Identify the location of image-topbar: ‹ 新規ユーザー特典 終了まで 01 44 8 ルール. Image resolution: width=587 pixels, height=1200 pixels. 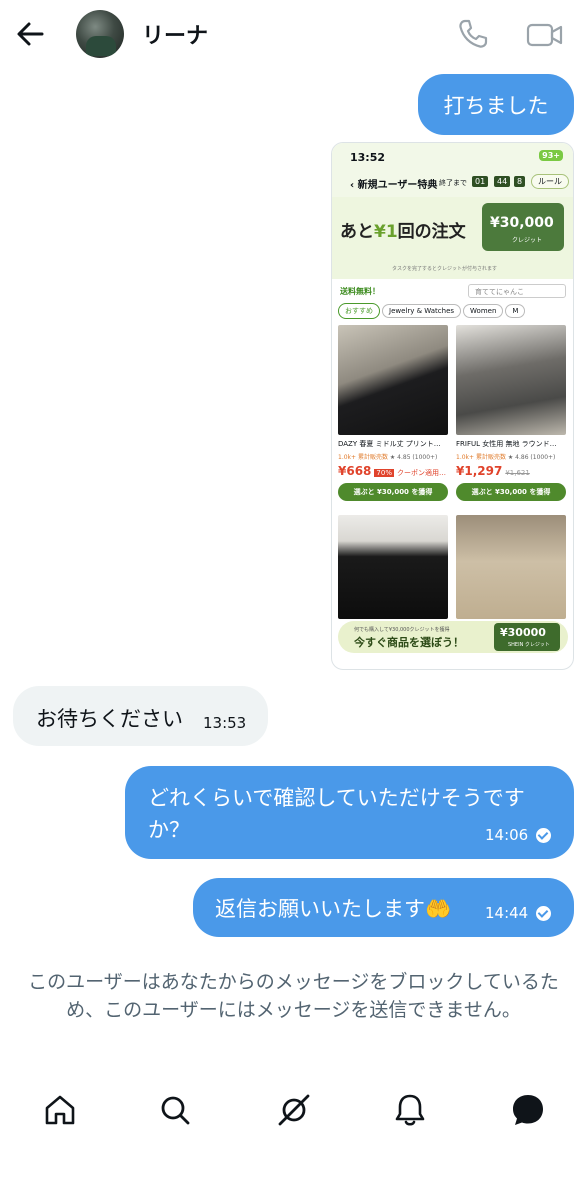
(452, 183).